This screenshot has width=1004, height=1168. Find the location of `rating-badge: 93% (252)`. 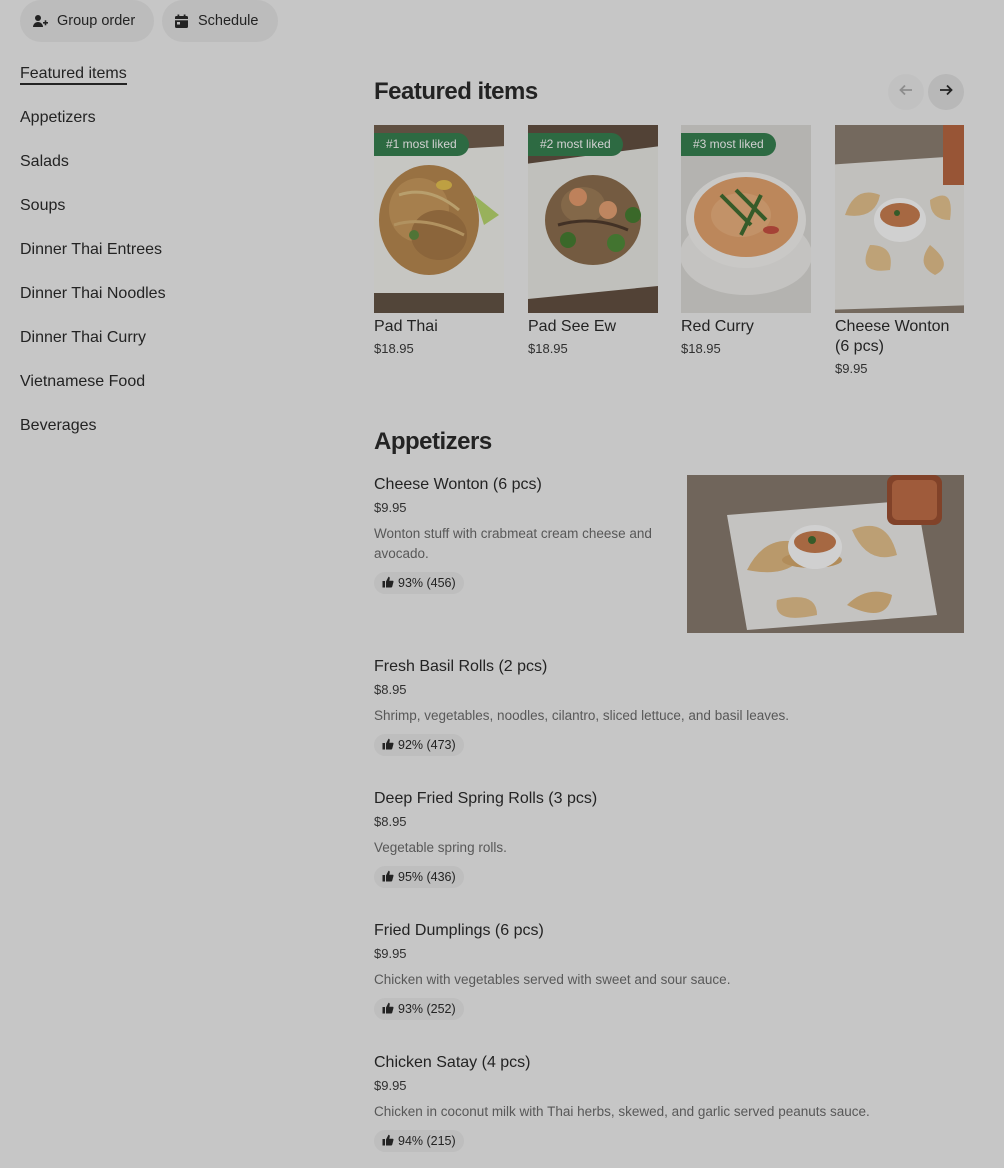

rating-badge: 93% (252) is located at coordinates (419, 1009).